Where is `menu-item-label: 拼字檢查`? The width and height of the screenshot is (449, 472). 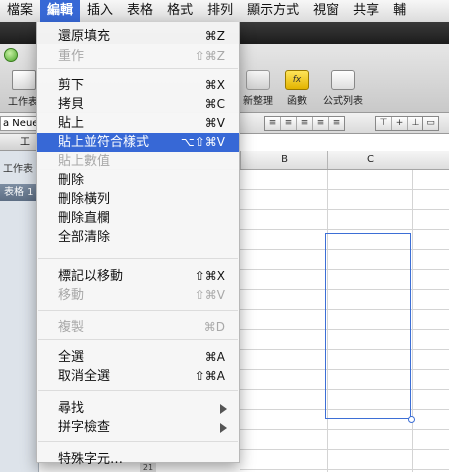
menu-item-label: 拼字檢查 is located at coordinates (84, 427).